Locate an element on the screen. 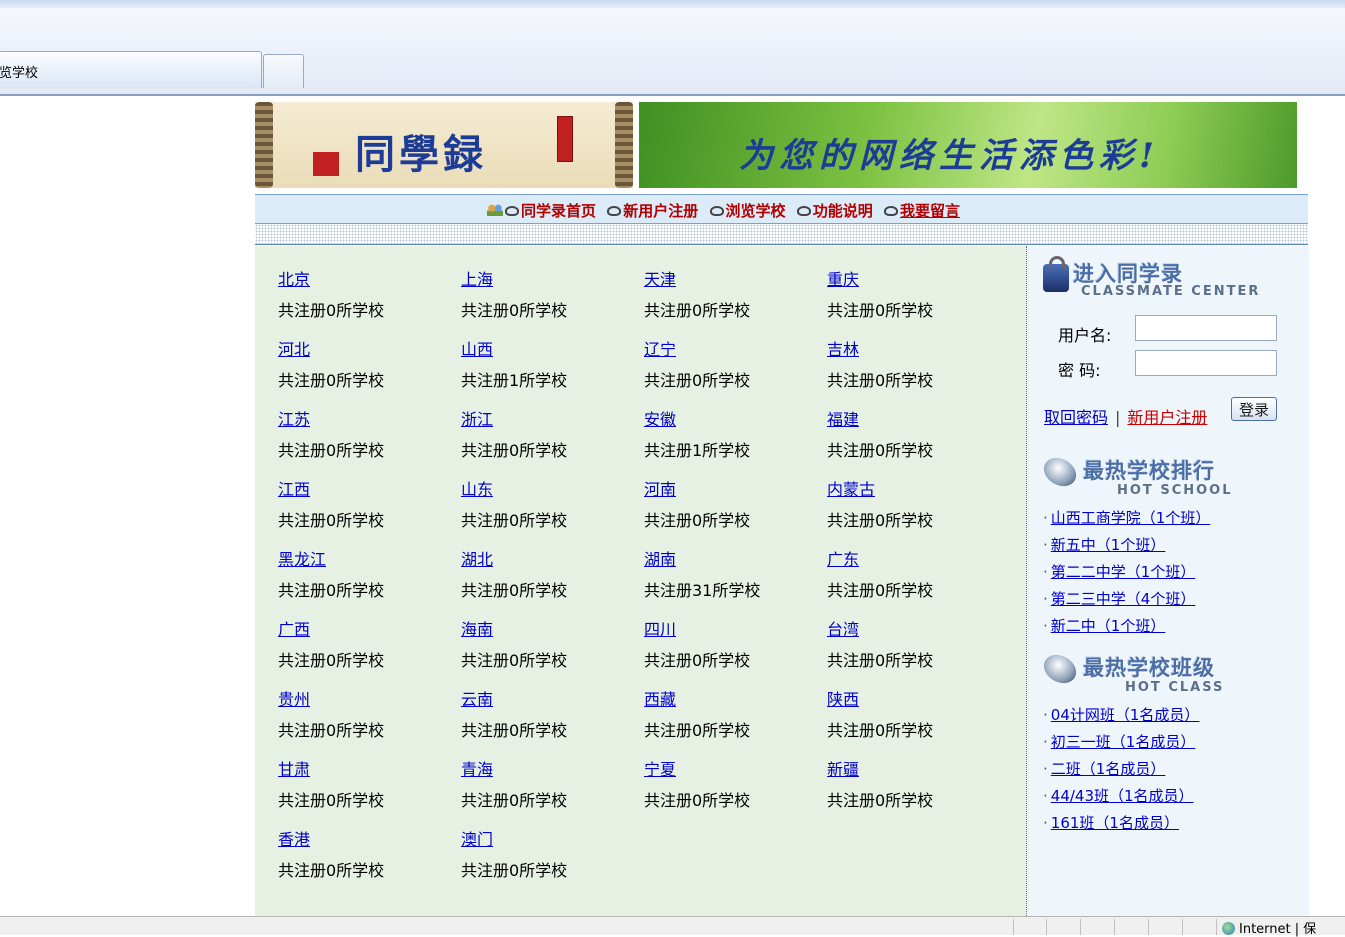 This screenshot has width=1345, height=937. nav-browse-schools: 浏览学校 is located at coordinates (756, 211).